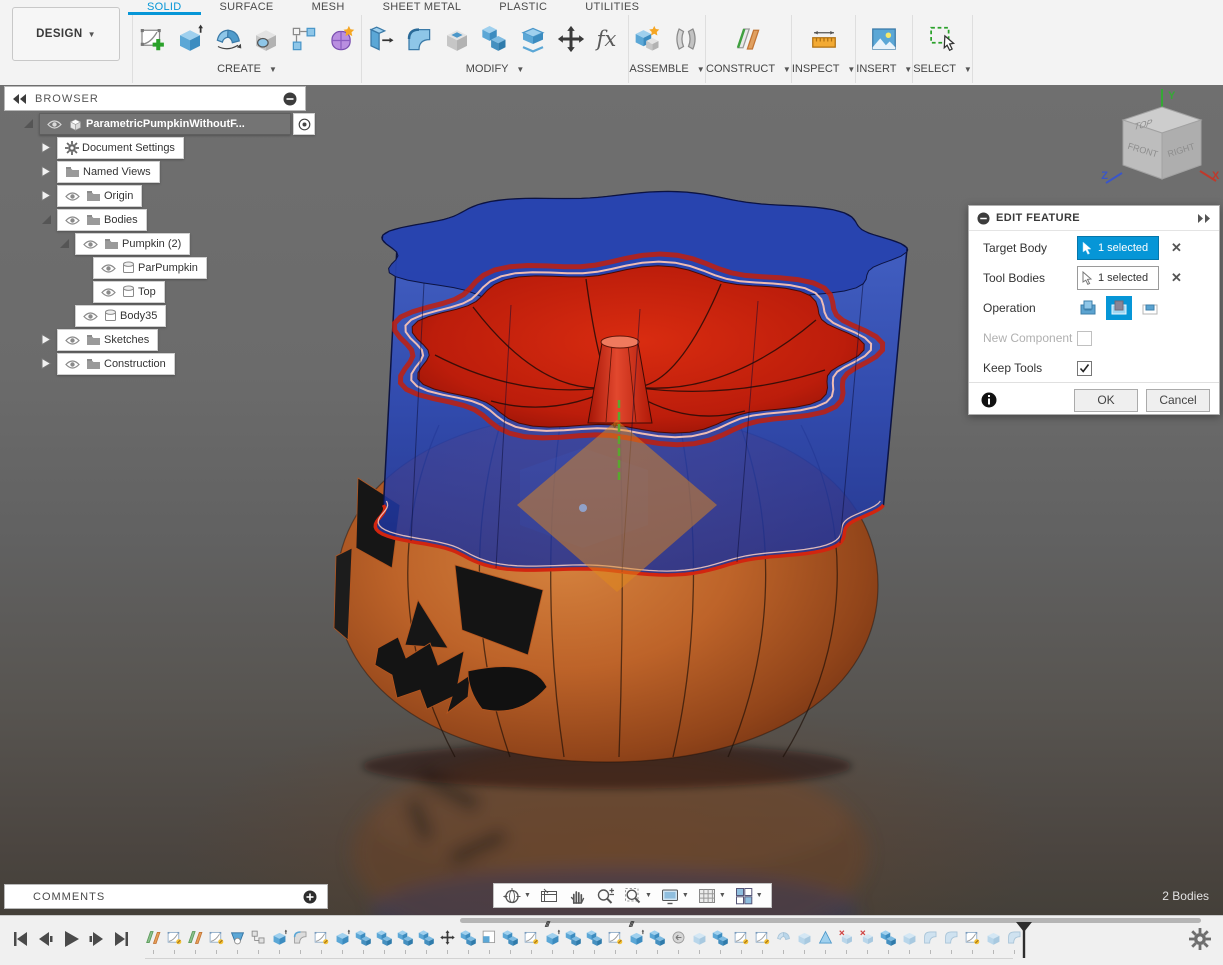  I want to click on grid-settings-icon: ▼, so click(711, 895).